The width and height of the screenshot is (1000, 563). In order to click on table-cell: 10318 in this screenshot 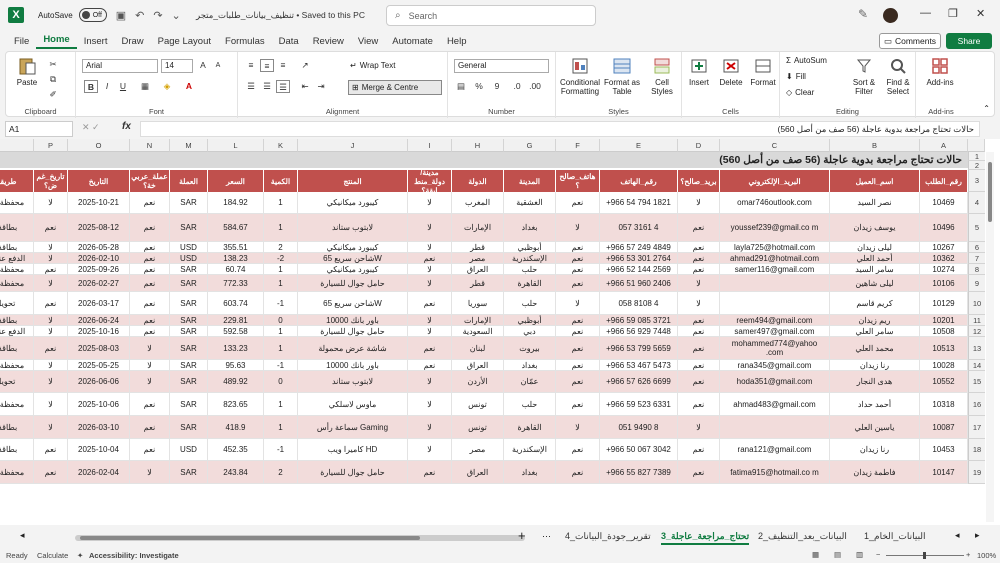, I will do `click(944, 404)`.